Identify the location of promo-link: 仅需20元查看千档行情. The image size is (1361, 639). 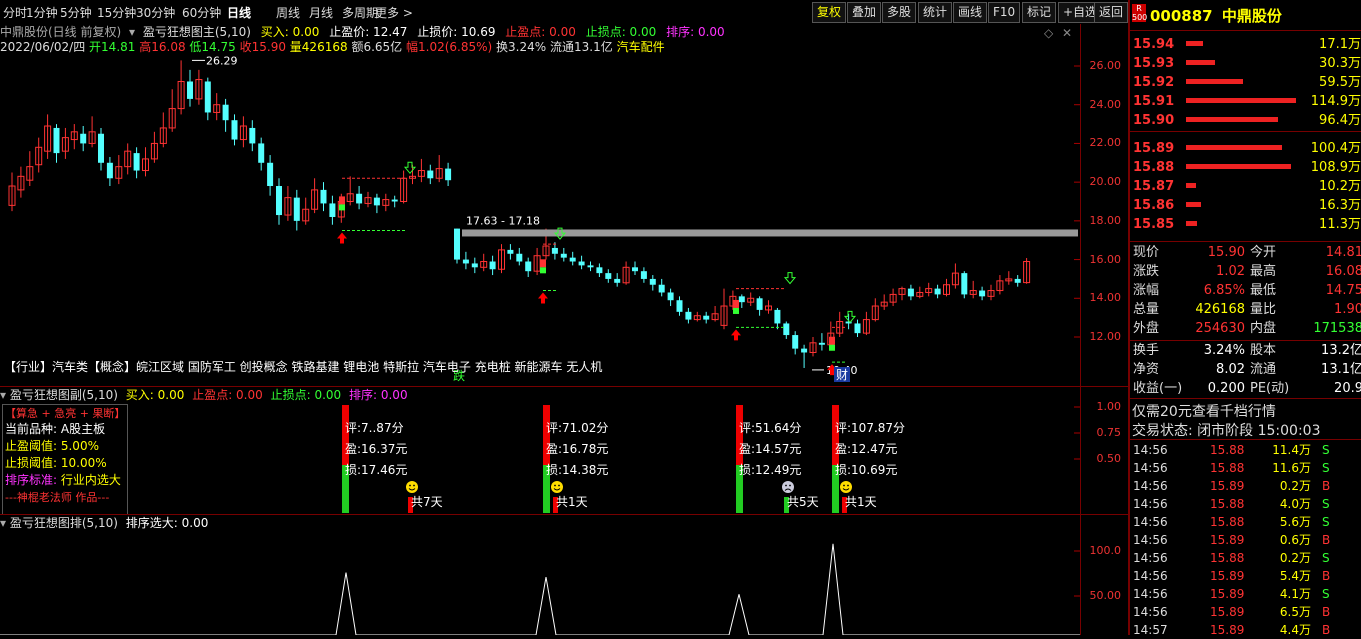
(1204, 411).